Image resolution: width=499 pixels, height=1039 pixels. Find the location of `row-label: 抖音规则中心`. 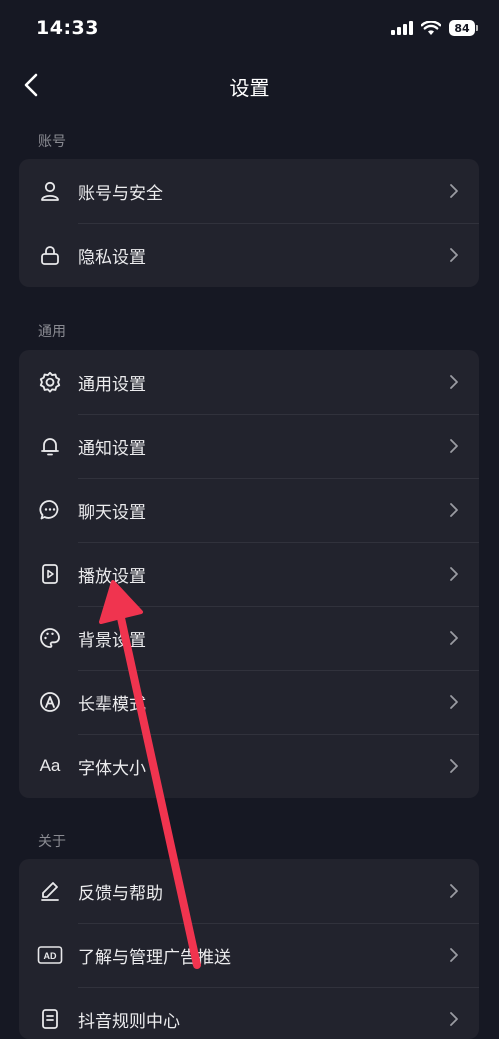

row-label: 抖音规则中心 is located at coordinates (129, 1021).